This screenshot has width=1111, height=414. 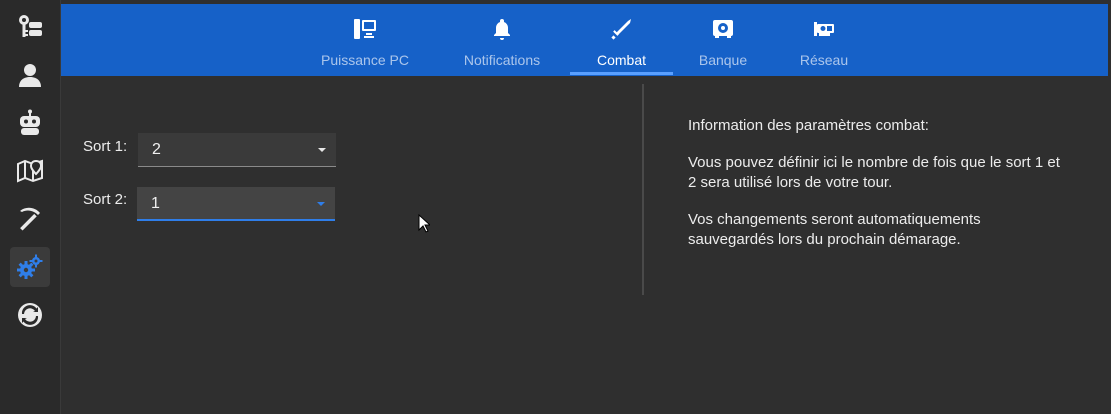 I want to click on user-icon, so click(x=30, y=75).